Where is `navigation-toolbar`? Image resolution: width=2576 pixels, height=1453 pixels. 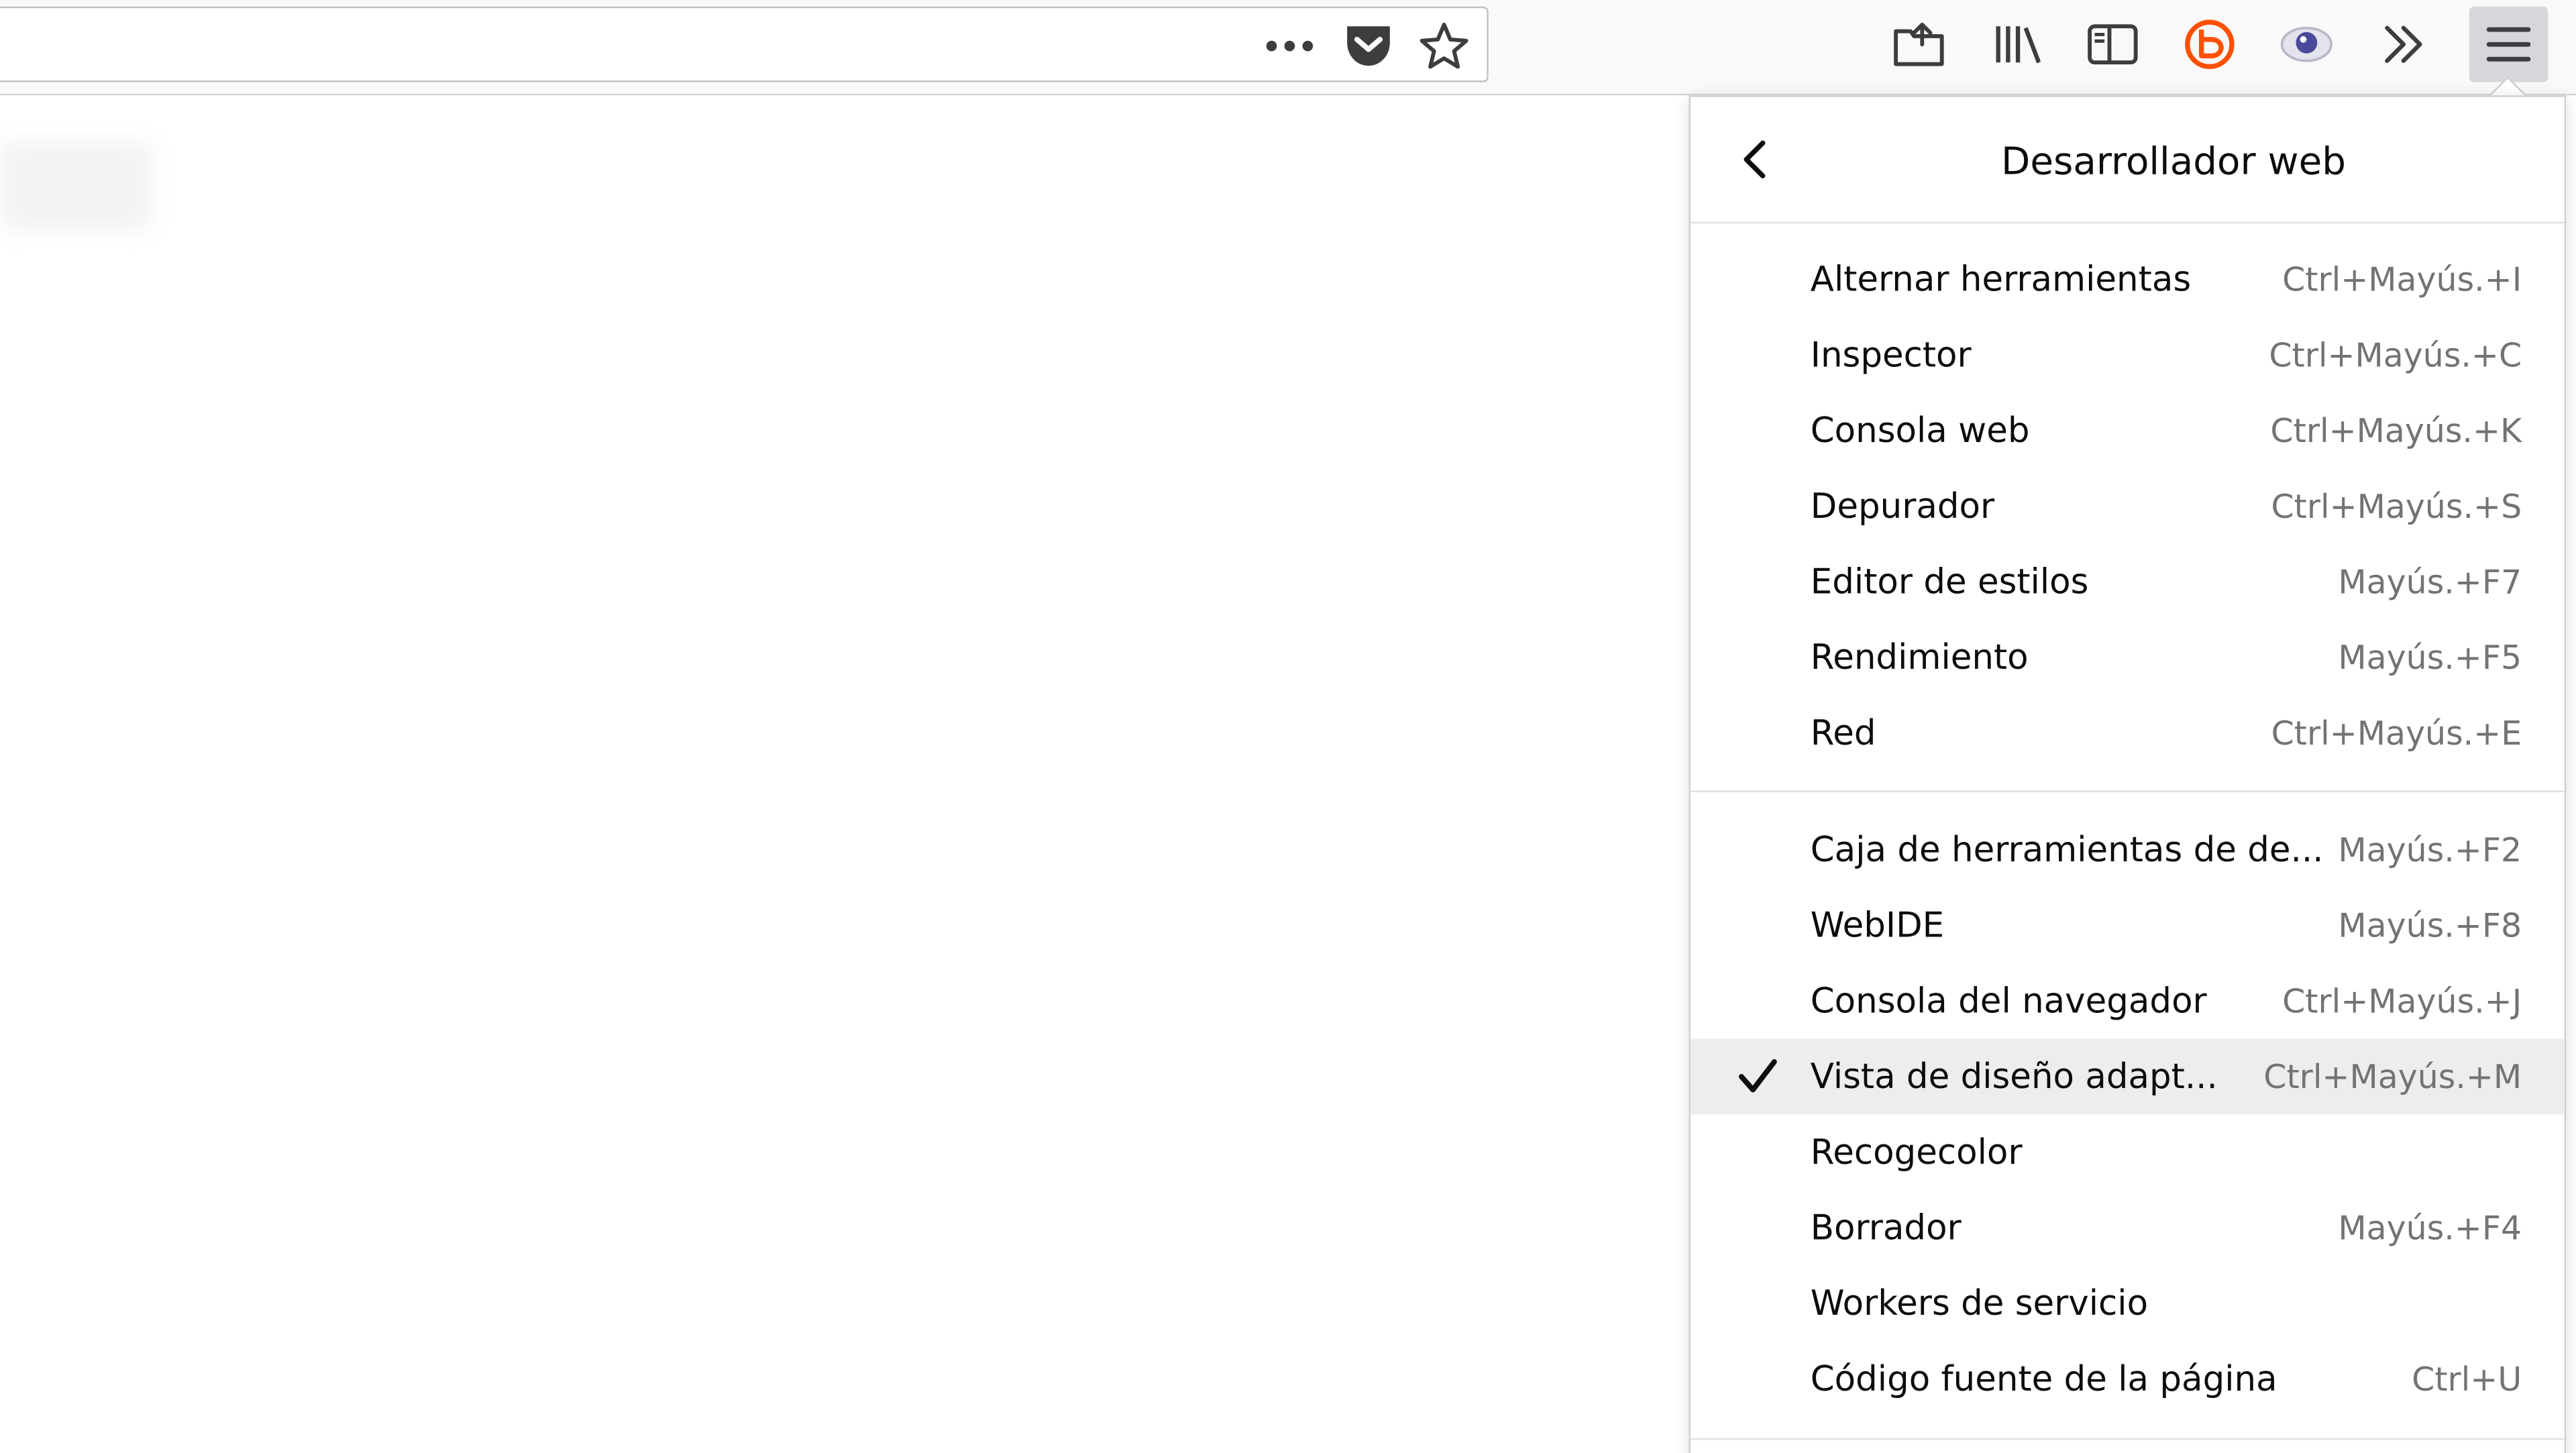 navigation-toolbar is located at coordinates (1288, 48).